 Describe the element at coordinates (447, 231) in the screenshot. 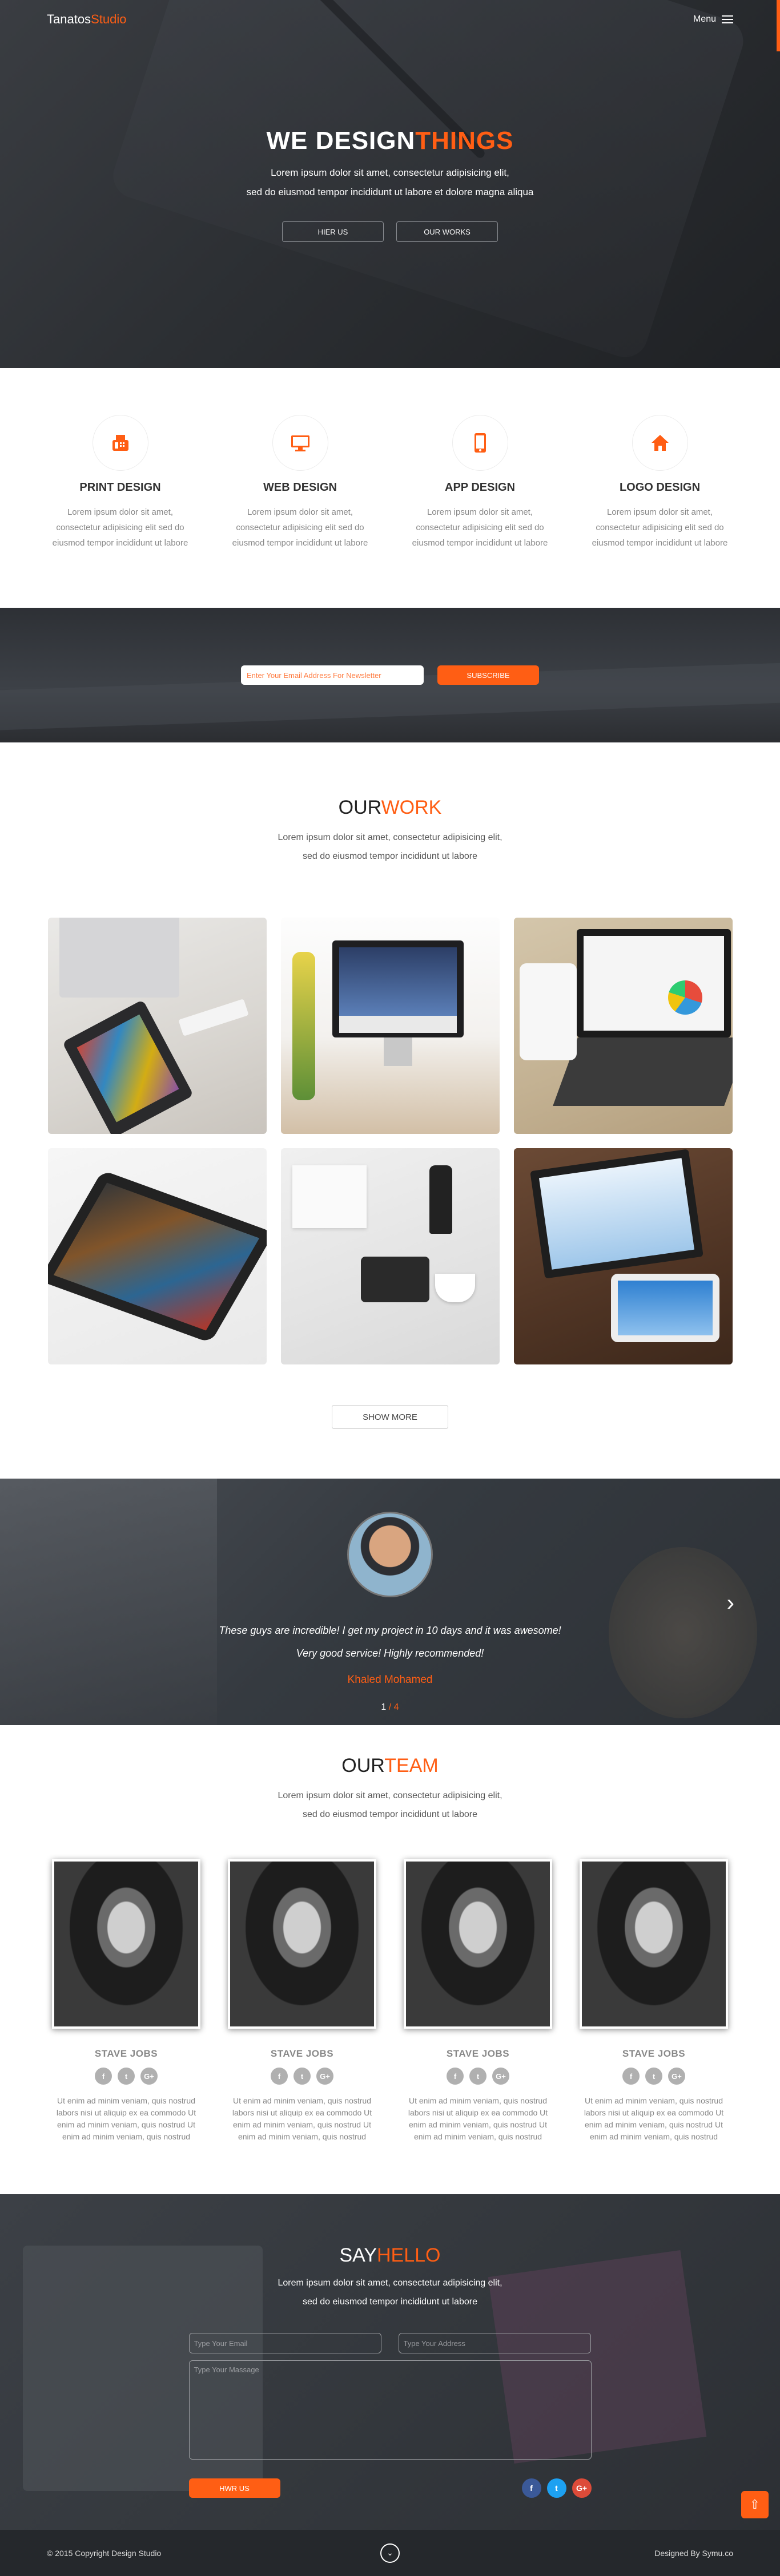

I see `our-works-button: OUR WORKS` at that location.